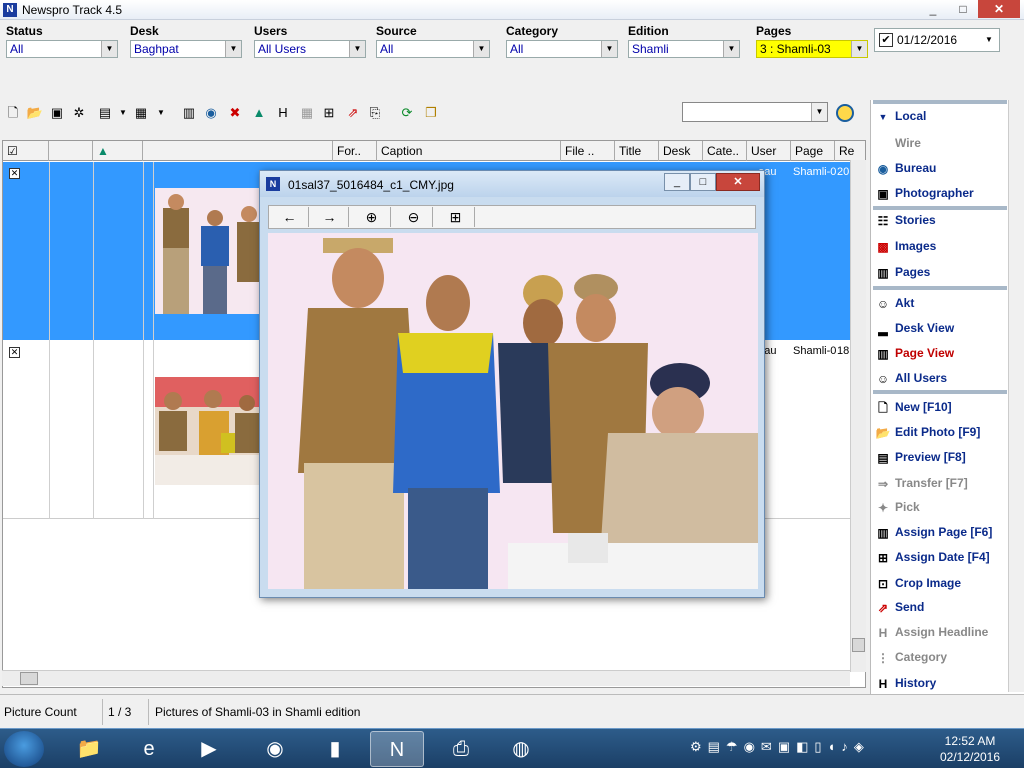  I want to click on col-thumb, so click(238, 151).